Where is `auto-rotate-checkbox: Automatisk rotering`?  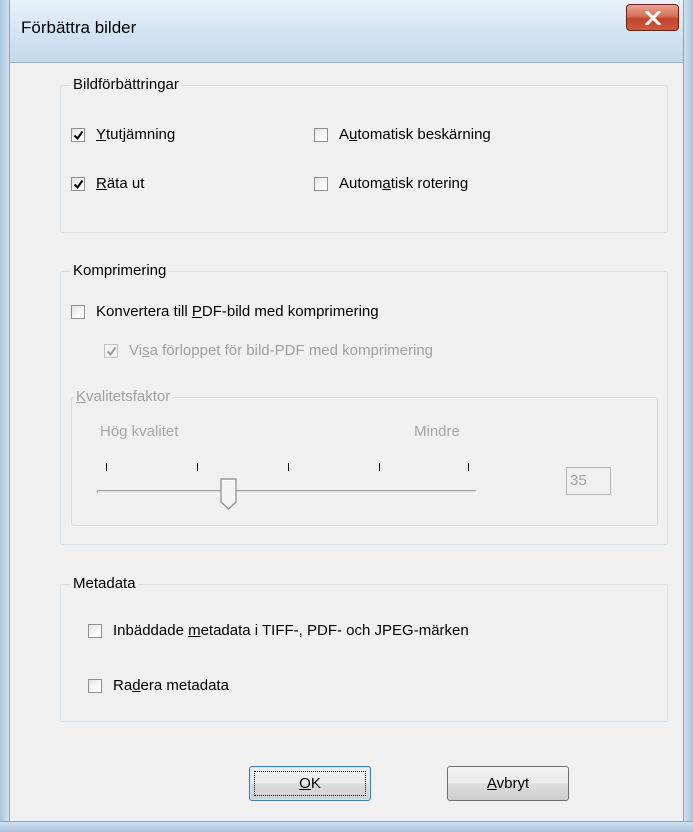 auto-rotate-checkbox: Automatisk rotering is located at coordinates (391, 184).